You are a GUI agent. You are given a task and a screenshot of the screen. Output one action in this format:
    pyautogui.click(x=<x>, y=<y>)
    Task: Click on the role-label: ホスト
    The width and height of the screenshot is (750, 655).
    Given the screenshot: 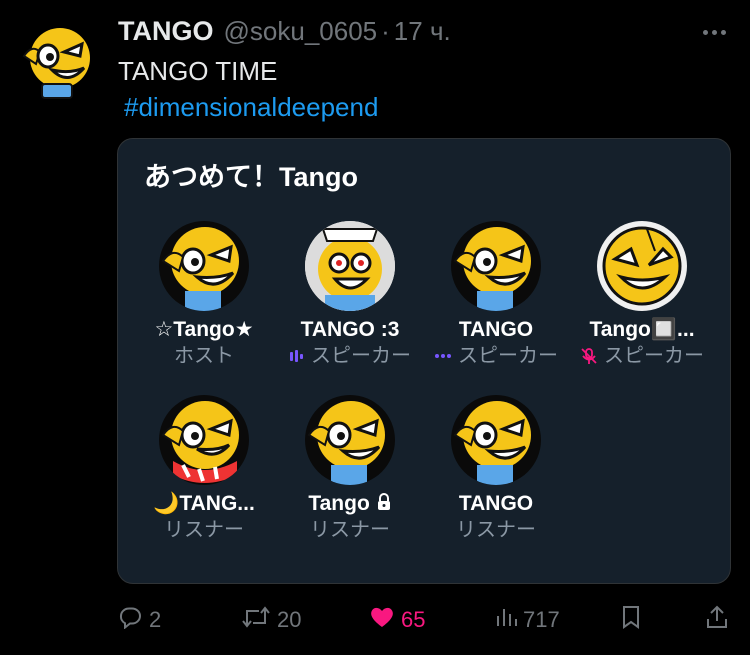 What is the action you would take?
    pyautogui.click(x=204, y=356)
    